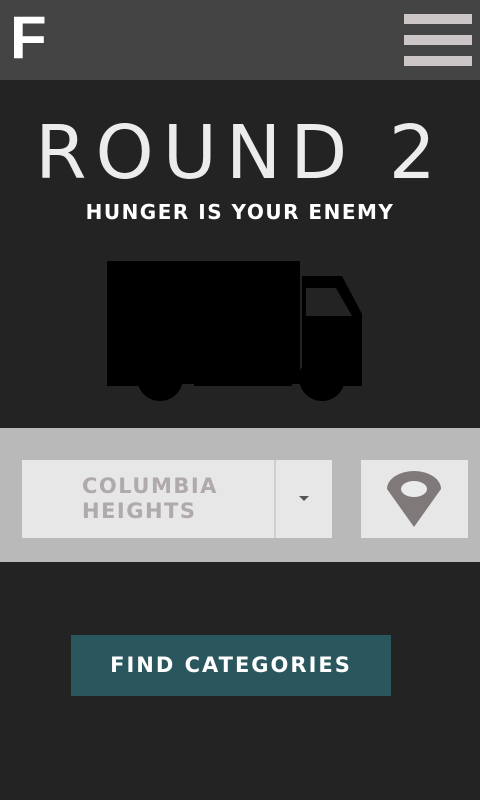 The width and height of the screenshot is (480, 800). I want to click on round-title: ROUND 2, so click(240, 153).